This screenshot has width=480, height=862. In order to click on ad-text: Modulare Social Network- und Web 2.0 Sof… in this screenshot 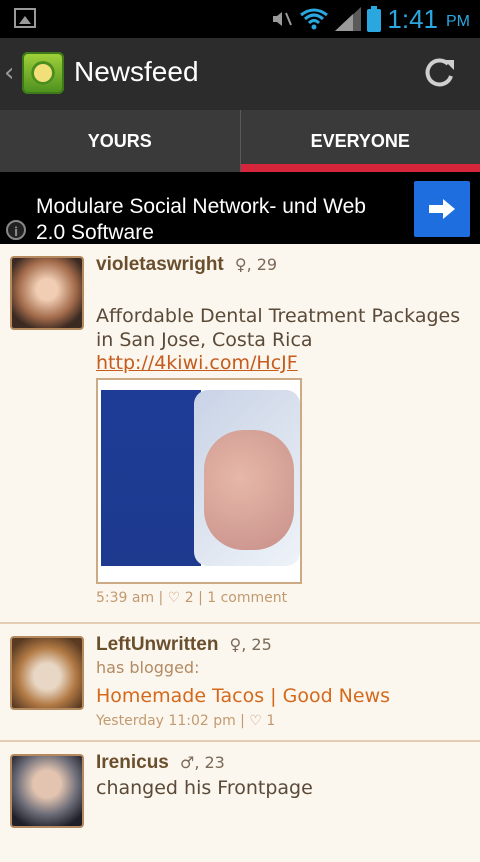, I will do `click(216, 219)`.